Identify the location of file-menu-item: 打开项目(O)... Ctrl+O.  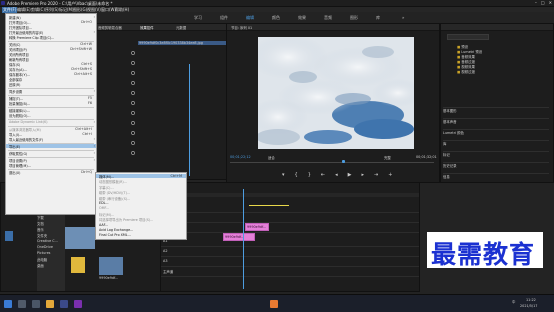
(51, 22).